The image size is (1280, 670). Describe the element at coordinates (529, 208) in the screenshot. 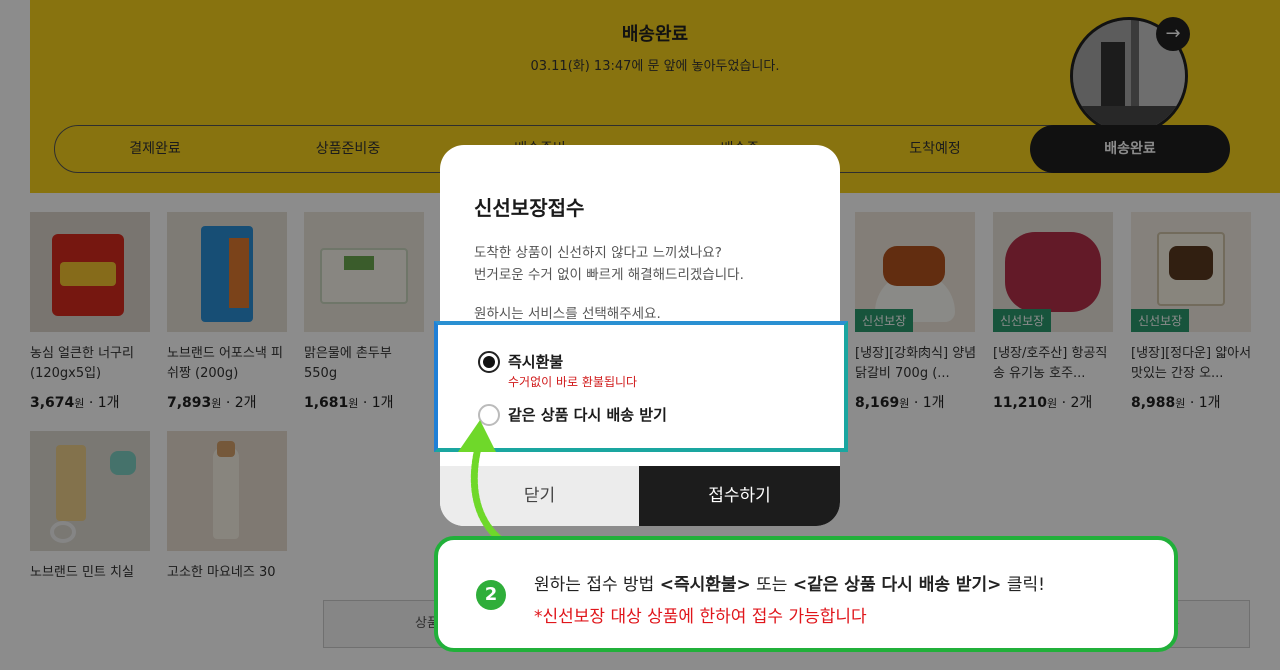

I see `modal-title: 신선보장접수` at that location.